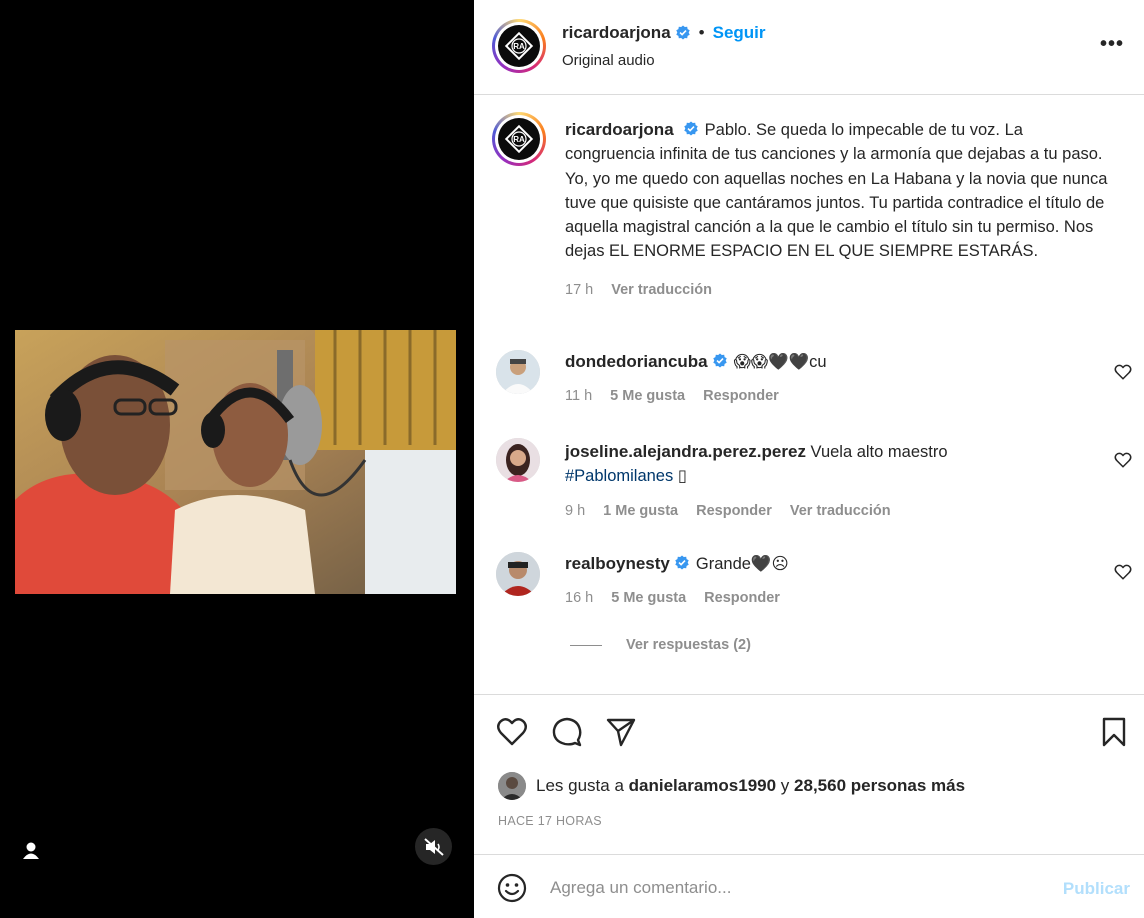 The width and height of the screenshot is (1144, 918). Describe the element at coordinates (550, 821) in the screenshot. I see `post-timestamp: HACE 17 HORAS` at that location.